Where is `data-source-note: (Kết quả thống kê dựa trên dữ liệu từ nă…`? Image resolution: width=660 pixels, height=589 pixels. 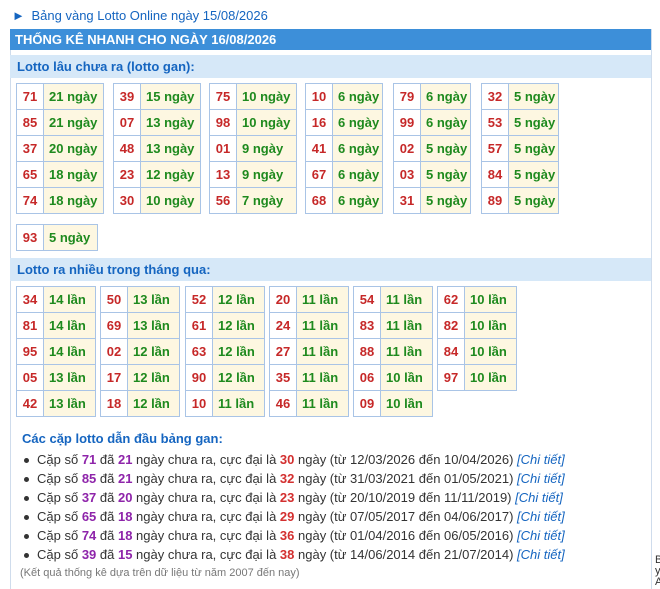 data-source-note: (Kết quả thống kê dựa trên dữ liệu từ nă… is located at coordinates (160, 573).